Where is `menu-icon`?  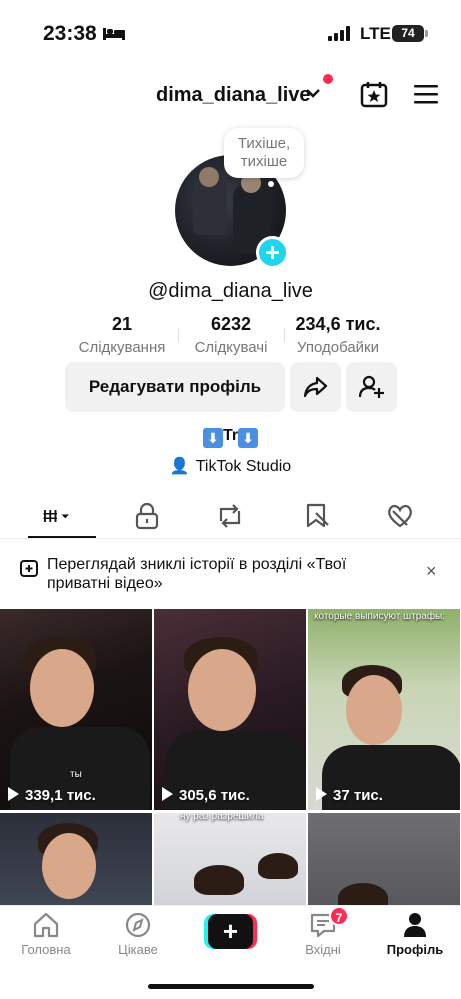
menu-icon is located at coordinates (426, 94).